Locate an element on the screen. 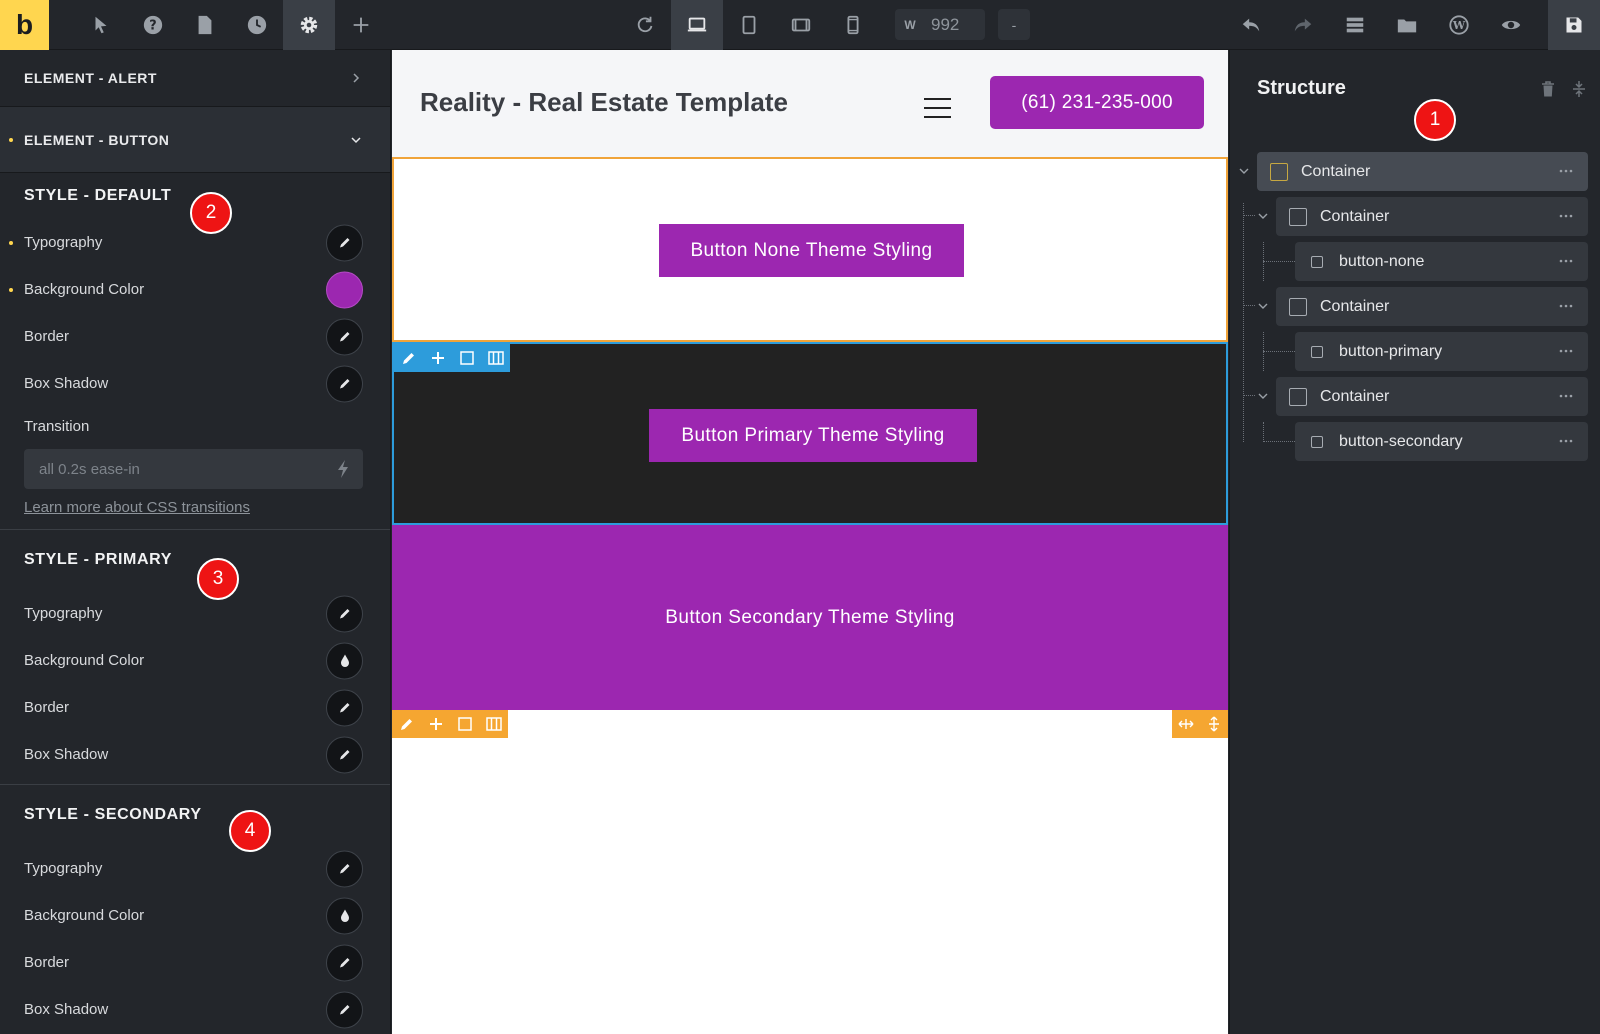 Image resolution: width=1600 pixels, height=1034 pixels. wordpress-icon: W is located at coordinates (1459, 25).